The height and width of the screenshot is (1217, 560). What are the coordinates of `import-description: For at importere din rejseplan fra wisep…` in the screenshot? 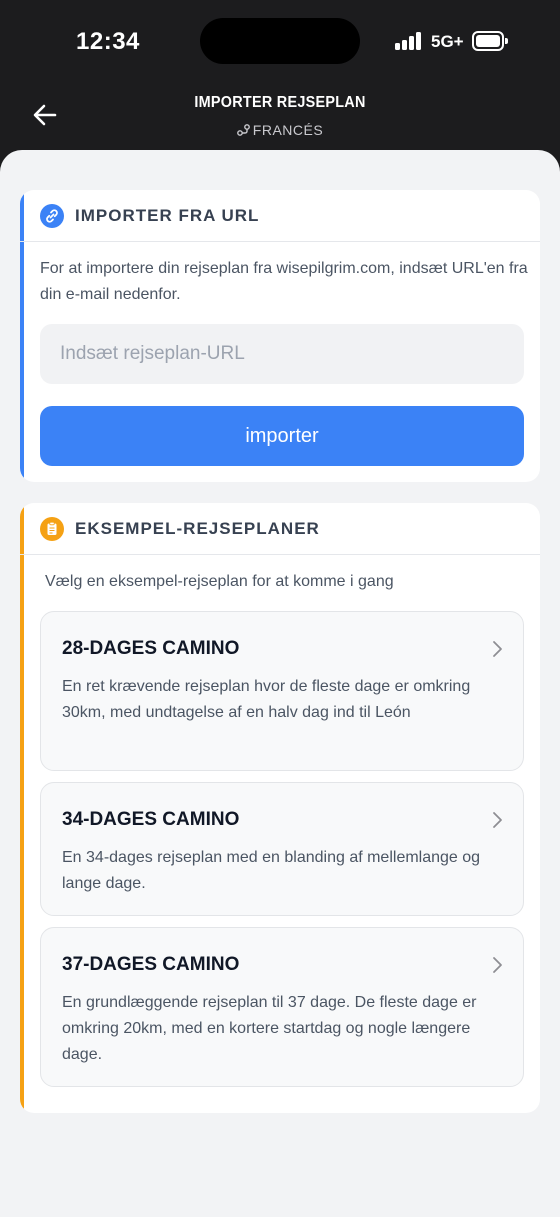 It's located at (284, 281).